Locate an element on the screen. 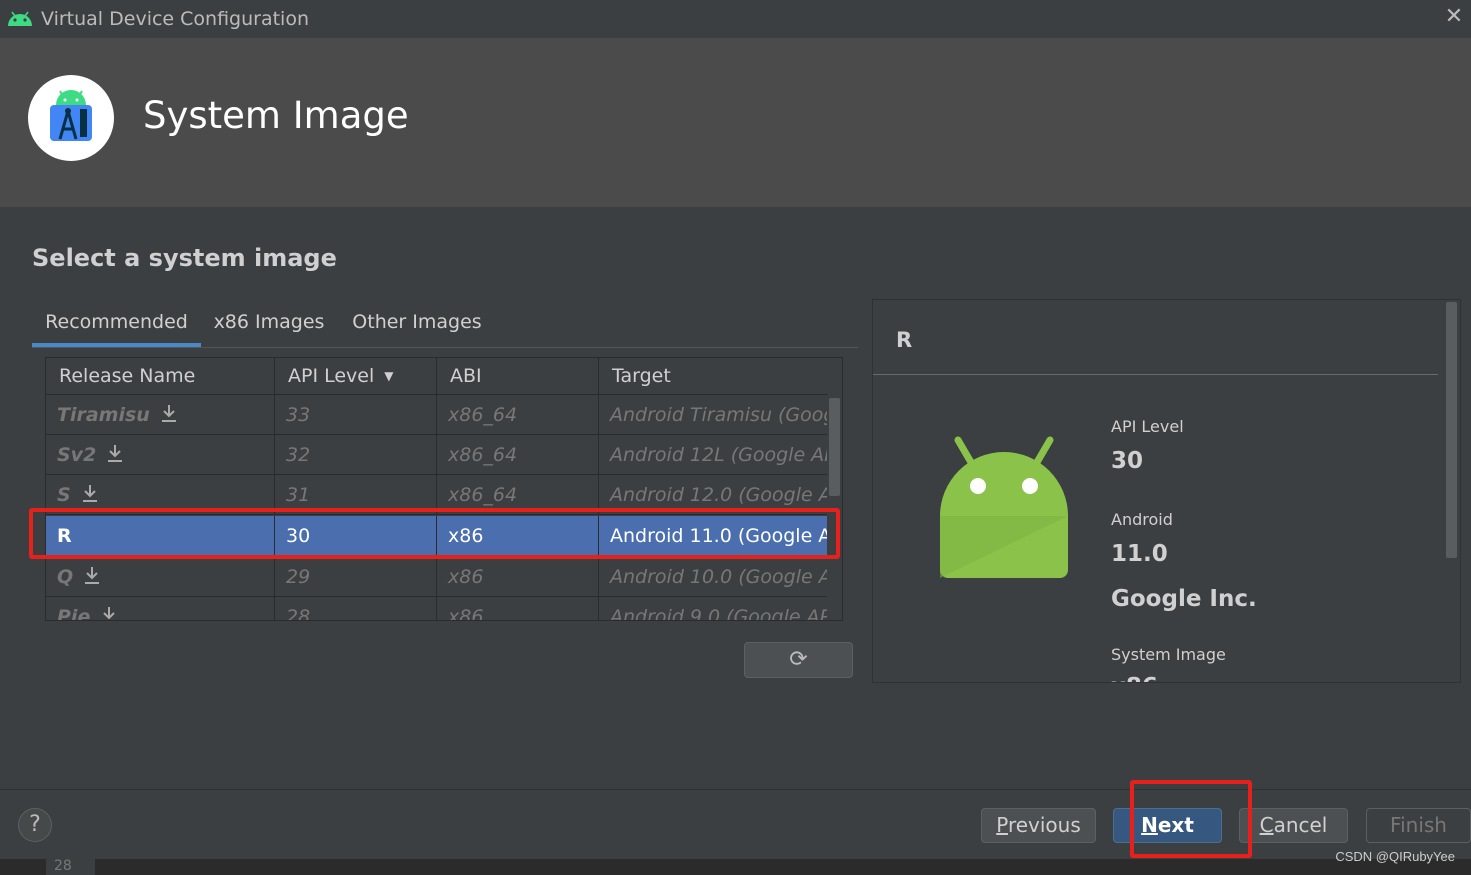 The height and width of the screenshot is (875, 1471). background-fragment: 28 is located at coordinates (70, 867).